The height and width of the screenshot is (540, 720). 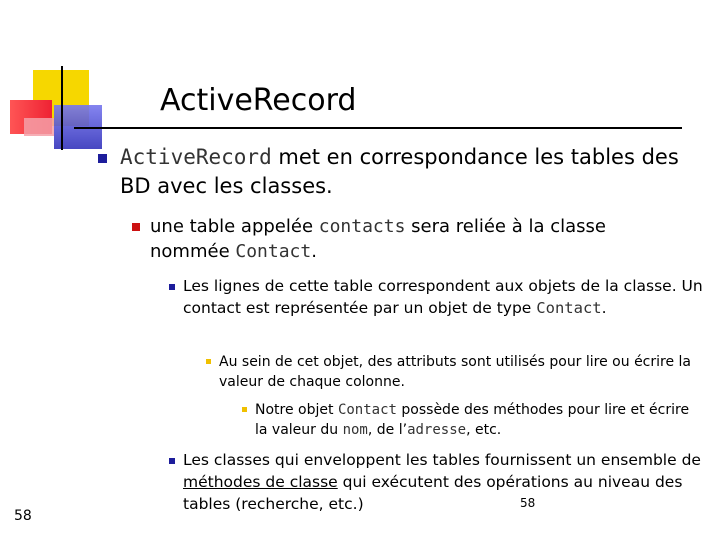 I want to click on bullet-level4-icon, so click(x=208, y=361).